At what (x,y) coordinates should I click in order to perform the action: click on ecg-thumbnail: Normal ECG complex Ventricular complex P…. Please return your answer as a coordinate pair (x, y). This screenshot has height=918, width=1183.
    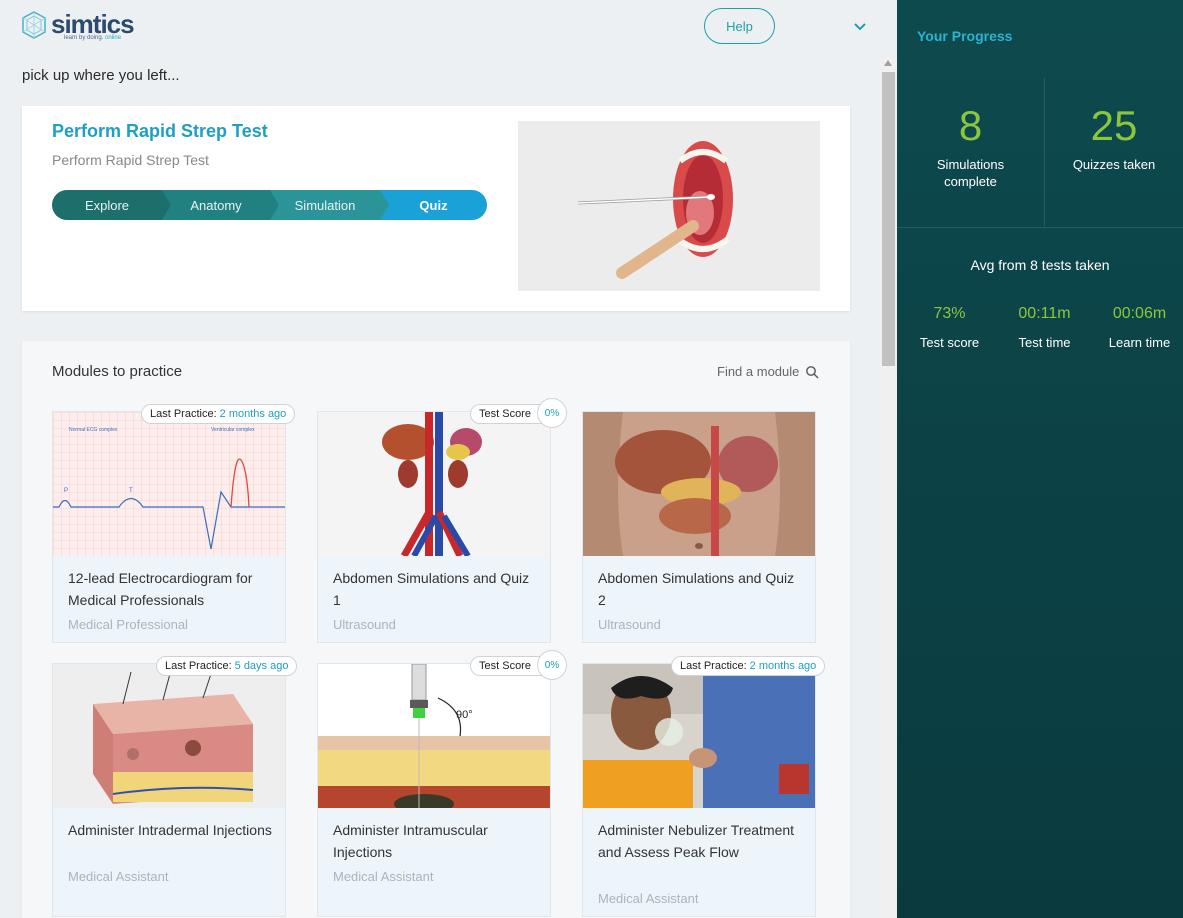
    Looking at the image, I should click on (169, 484).